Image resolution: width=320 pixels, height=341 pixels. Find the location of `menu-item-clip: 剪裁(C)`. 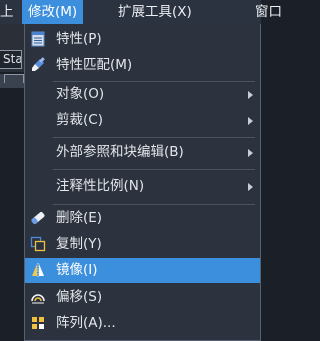

menu-item-clip: 剪裁(C) is located at coordinates (142, 120).